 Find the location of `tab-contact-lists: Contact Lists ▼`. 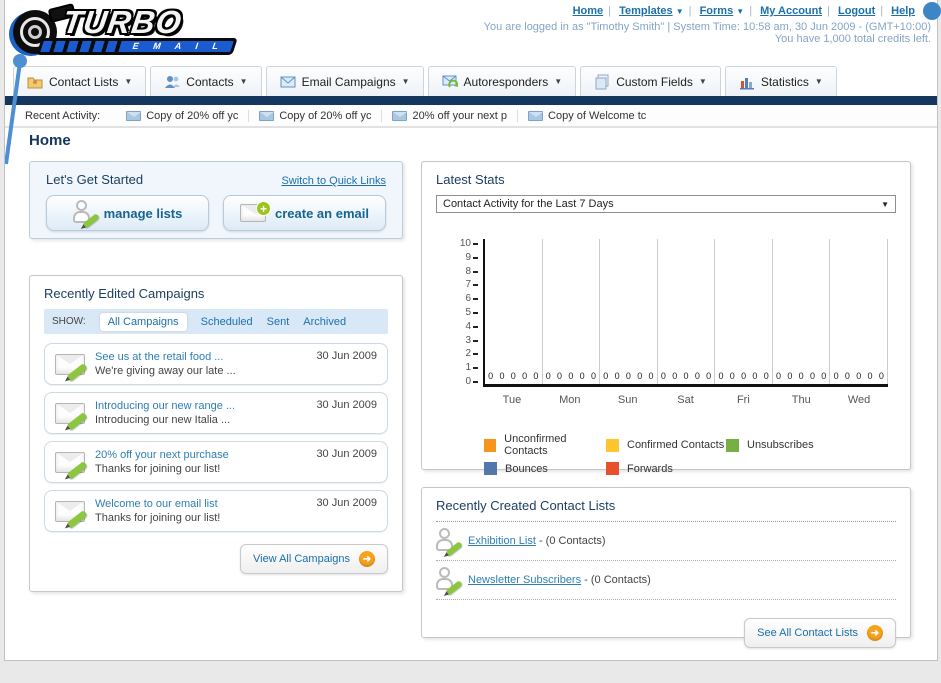

tab-contact-lists: Contact Lists ▼ is located at coordinates (80, 81).